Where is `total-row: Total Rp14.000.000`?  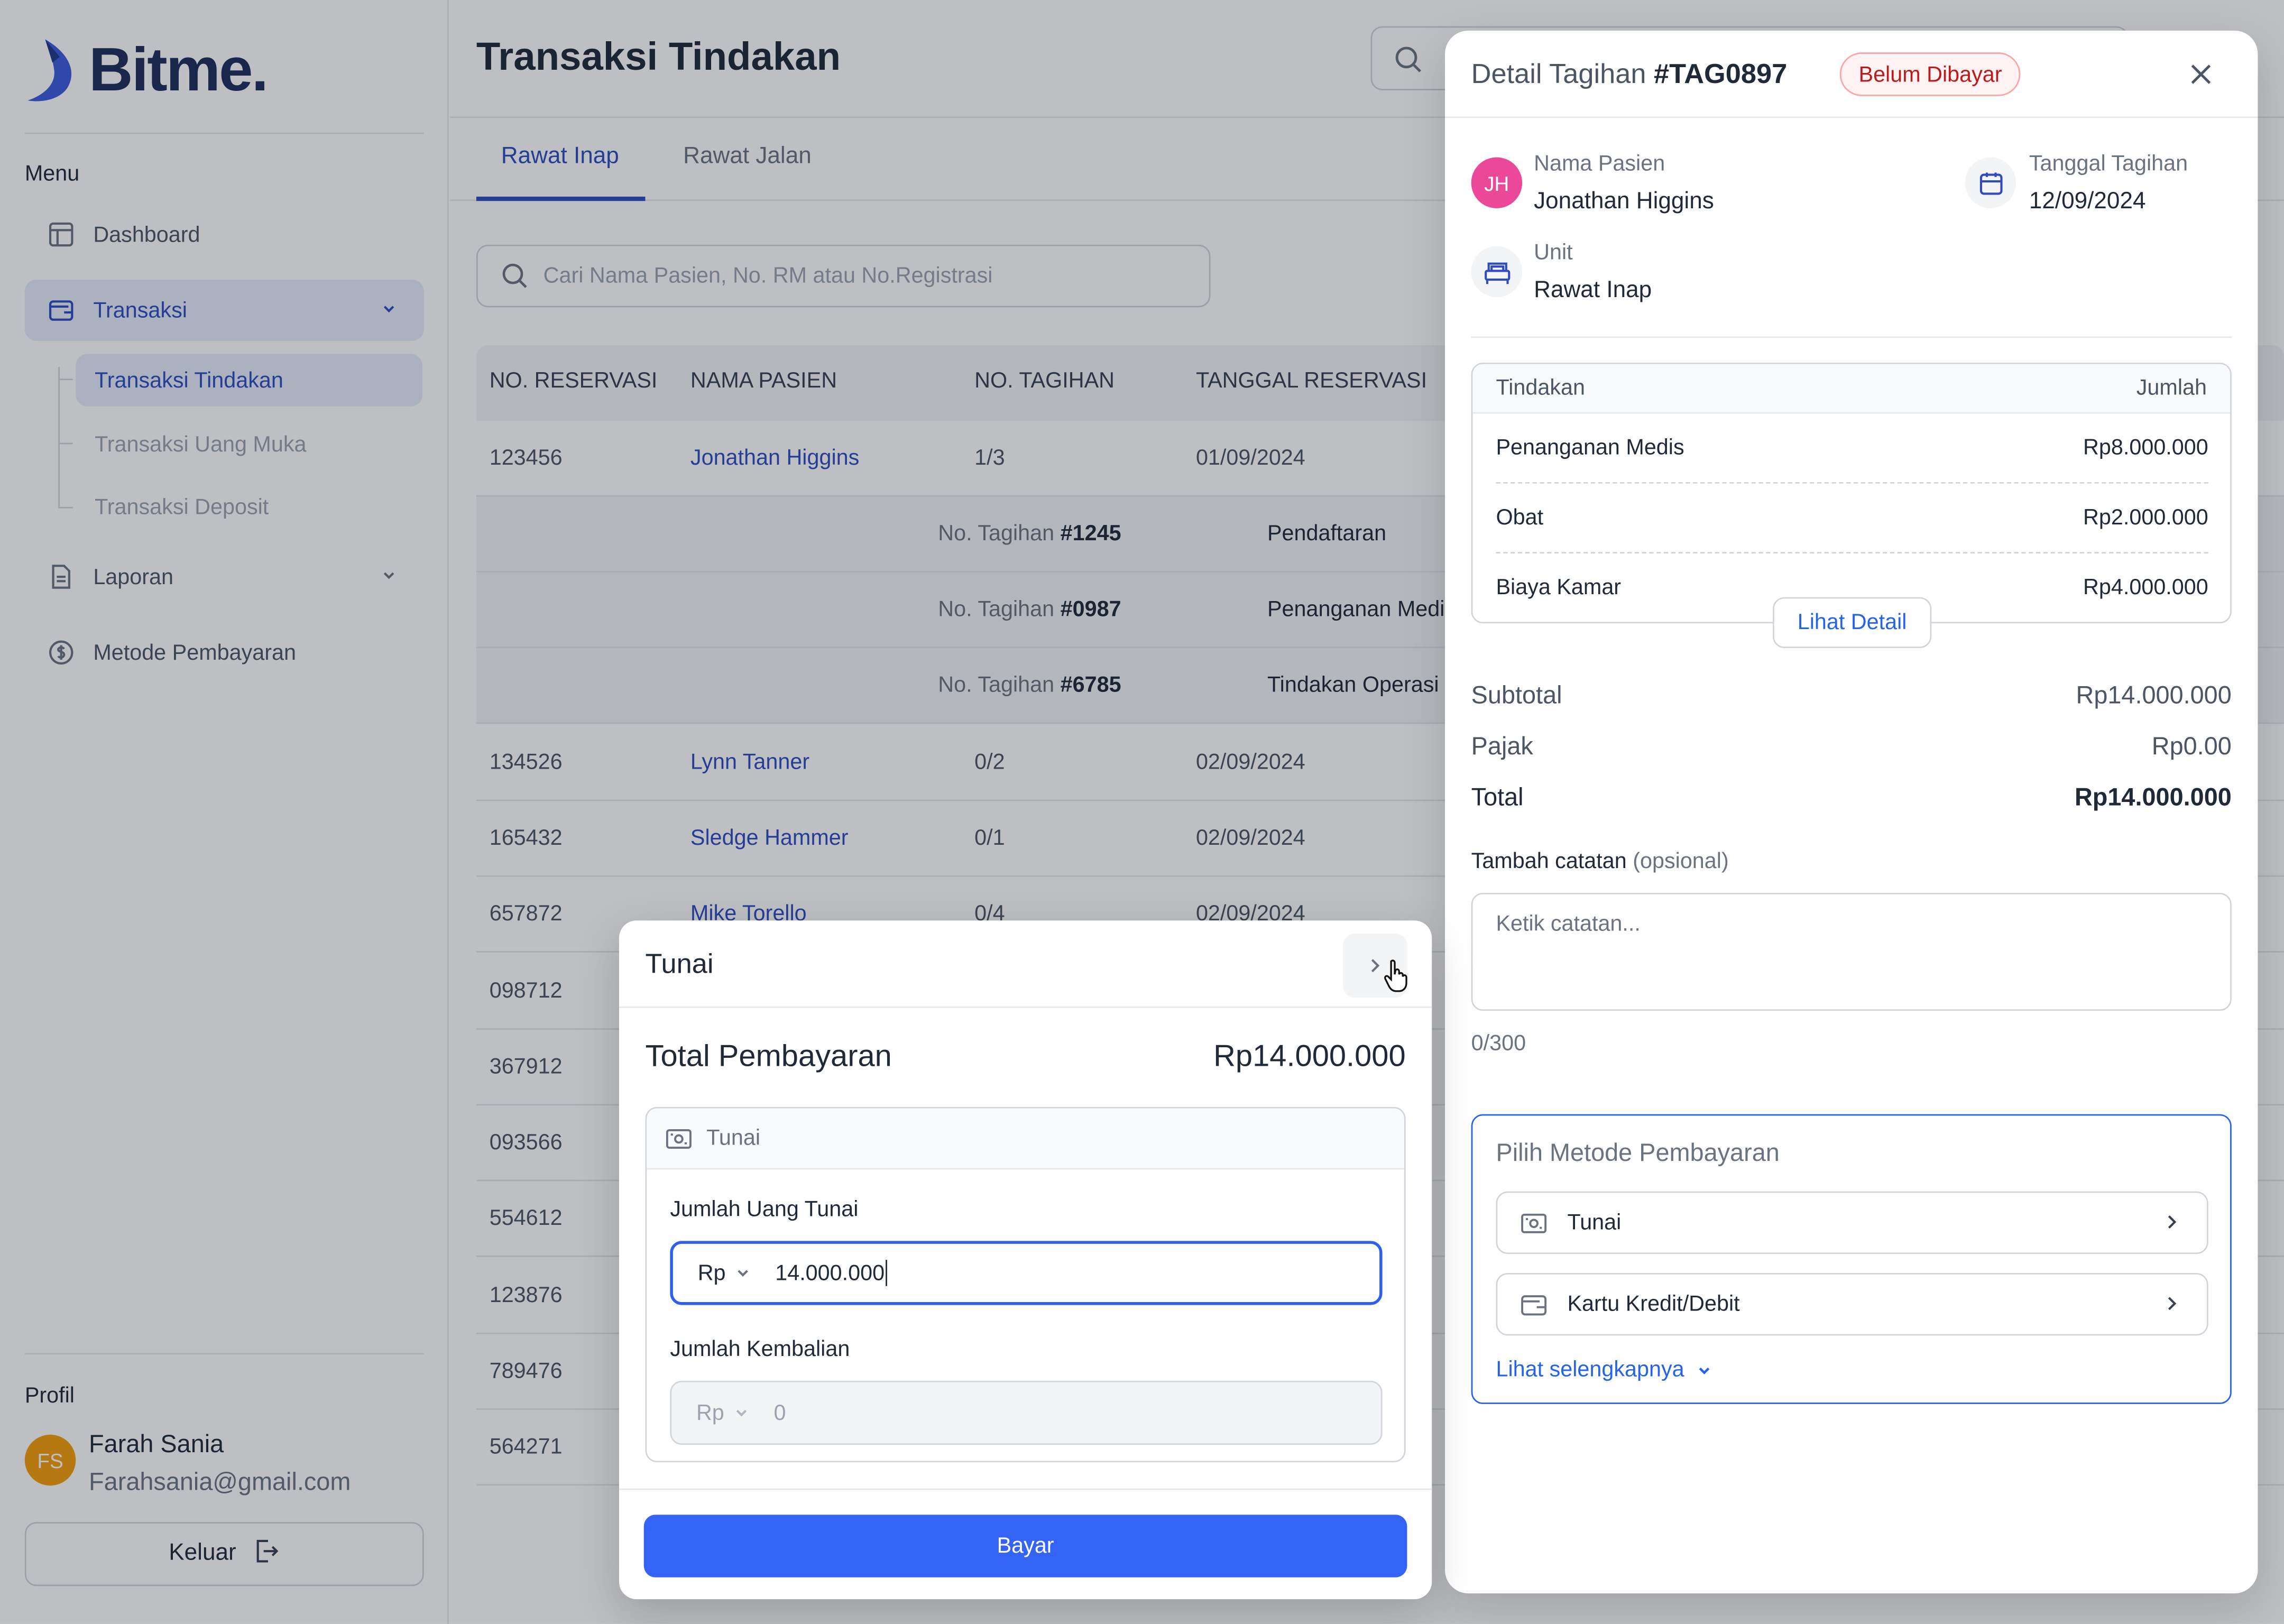 total-row: Total Rp14.000.000 is located at coordinates (1851, 800).